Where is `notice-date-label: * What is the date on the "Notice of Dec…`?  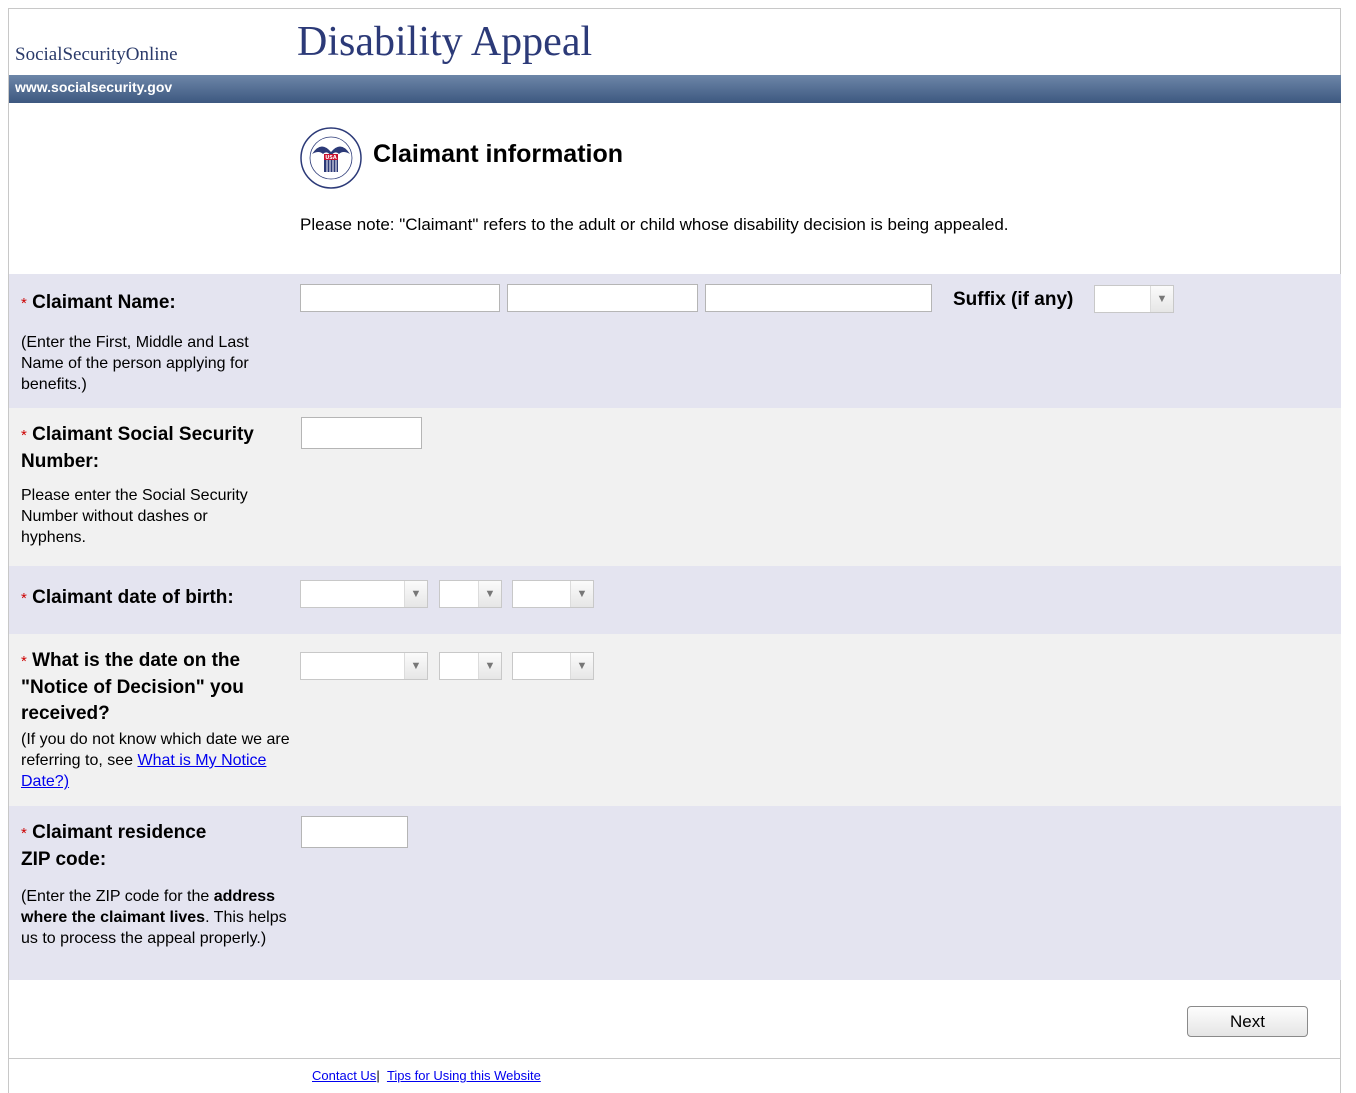
notice-date-label: * What is the date on the "Notice of Dec… is located at coordinates (156, 687).